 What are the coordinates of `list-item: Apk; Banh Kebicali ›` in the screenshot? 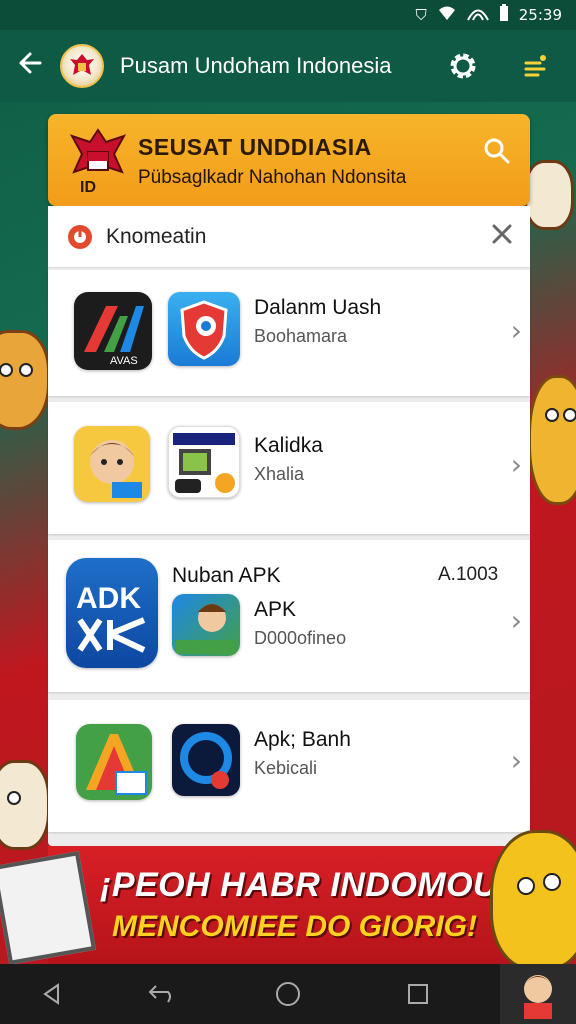 It's located at (289, 766).